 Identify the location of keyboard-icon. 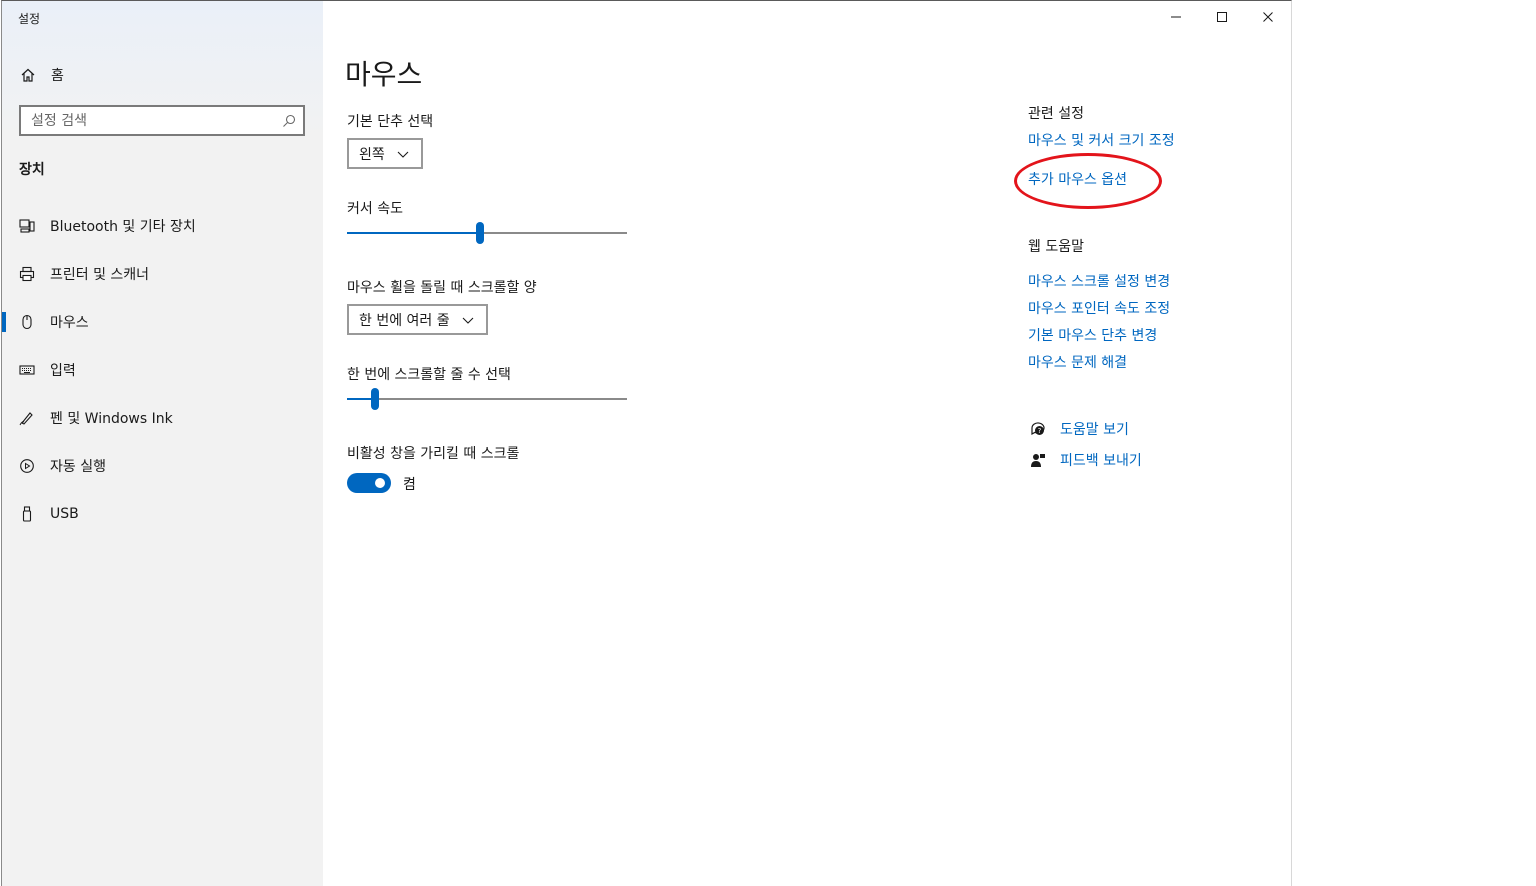
(27, 370).